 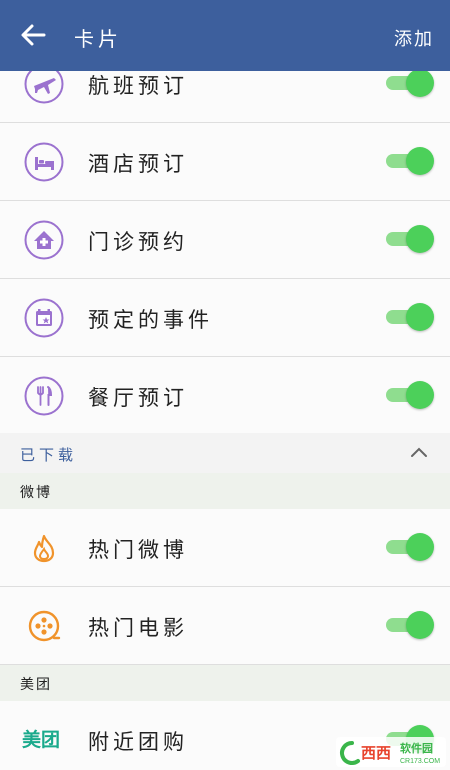 I want to click on list-item-label: 热门微博, so click(x=138, y=550).